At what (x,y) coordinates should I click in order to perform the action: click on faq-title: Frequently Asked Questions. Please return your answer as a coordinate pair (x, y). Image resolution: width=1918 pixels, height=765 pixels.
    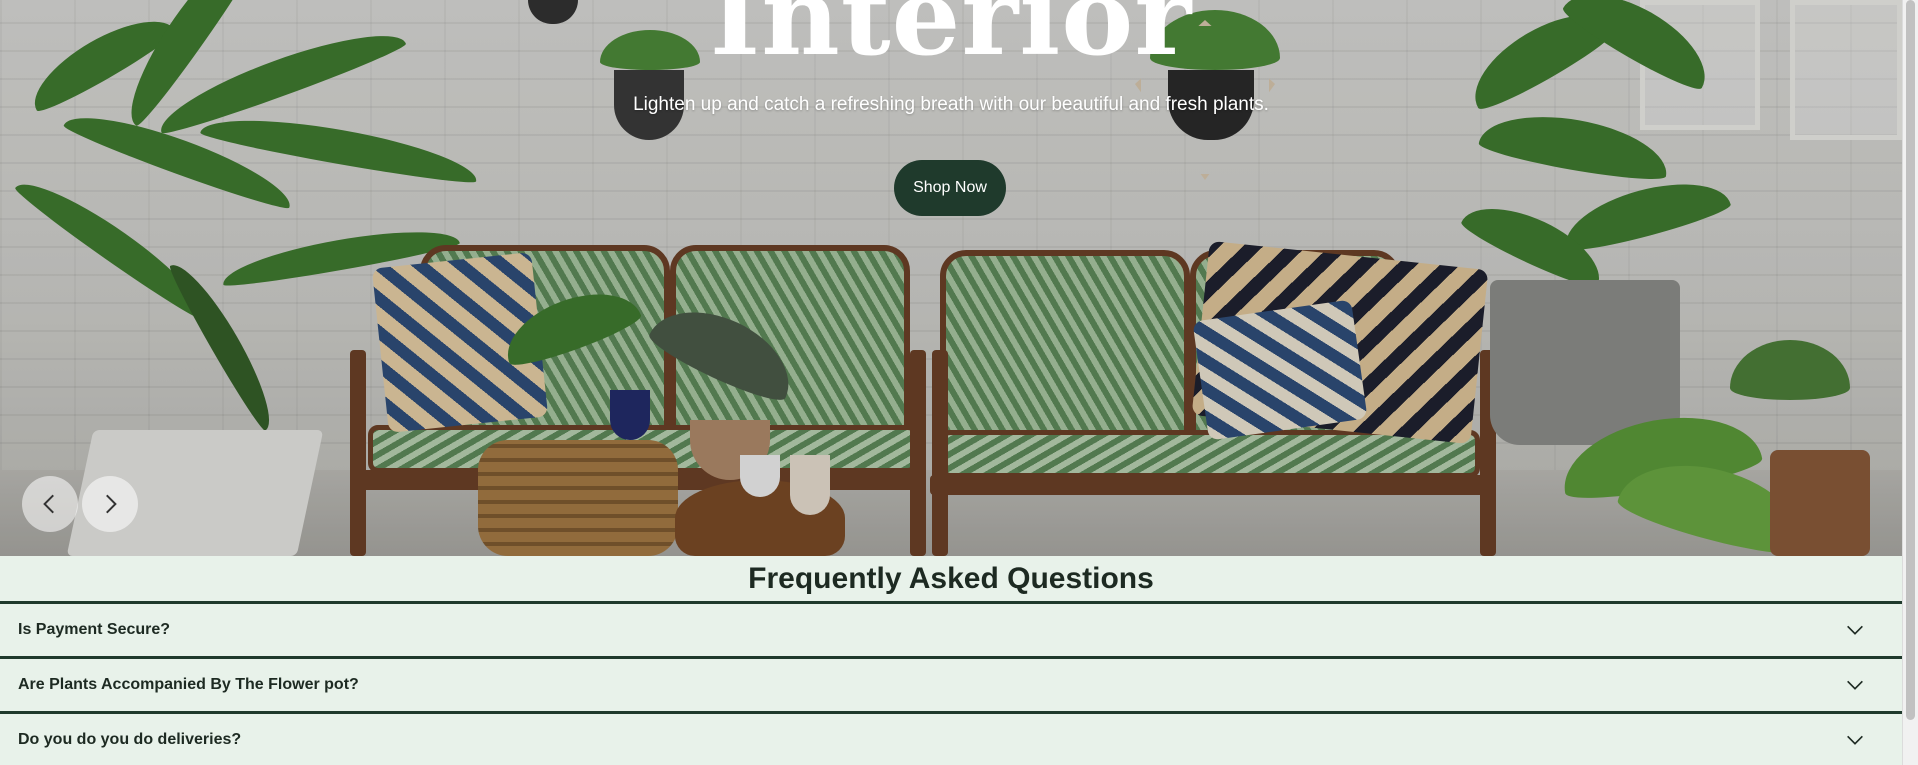
    Looking at the image, I should click on (951, 578).